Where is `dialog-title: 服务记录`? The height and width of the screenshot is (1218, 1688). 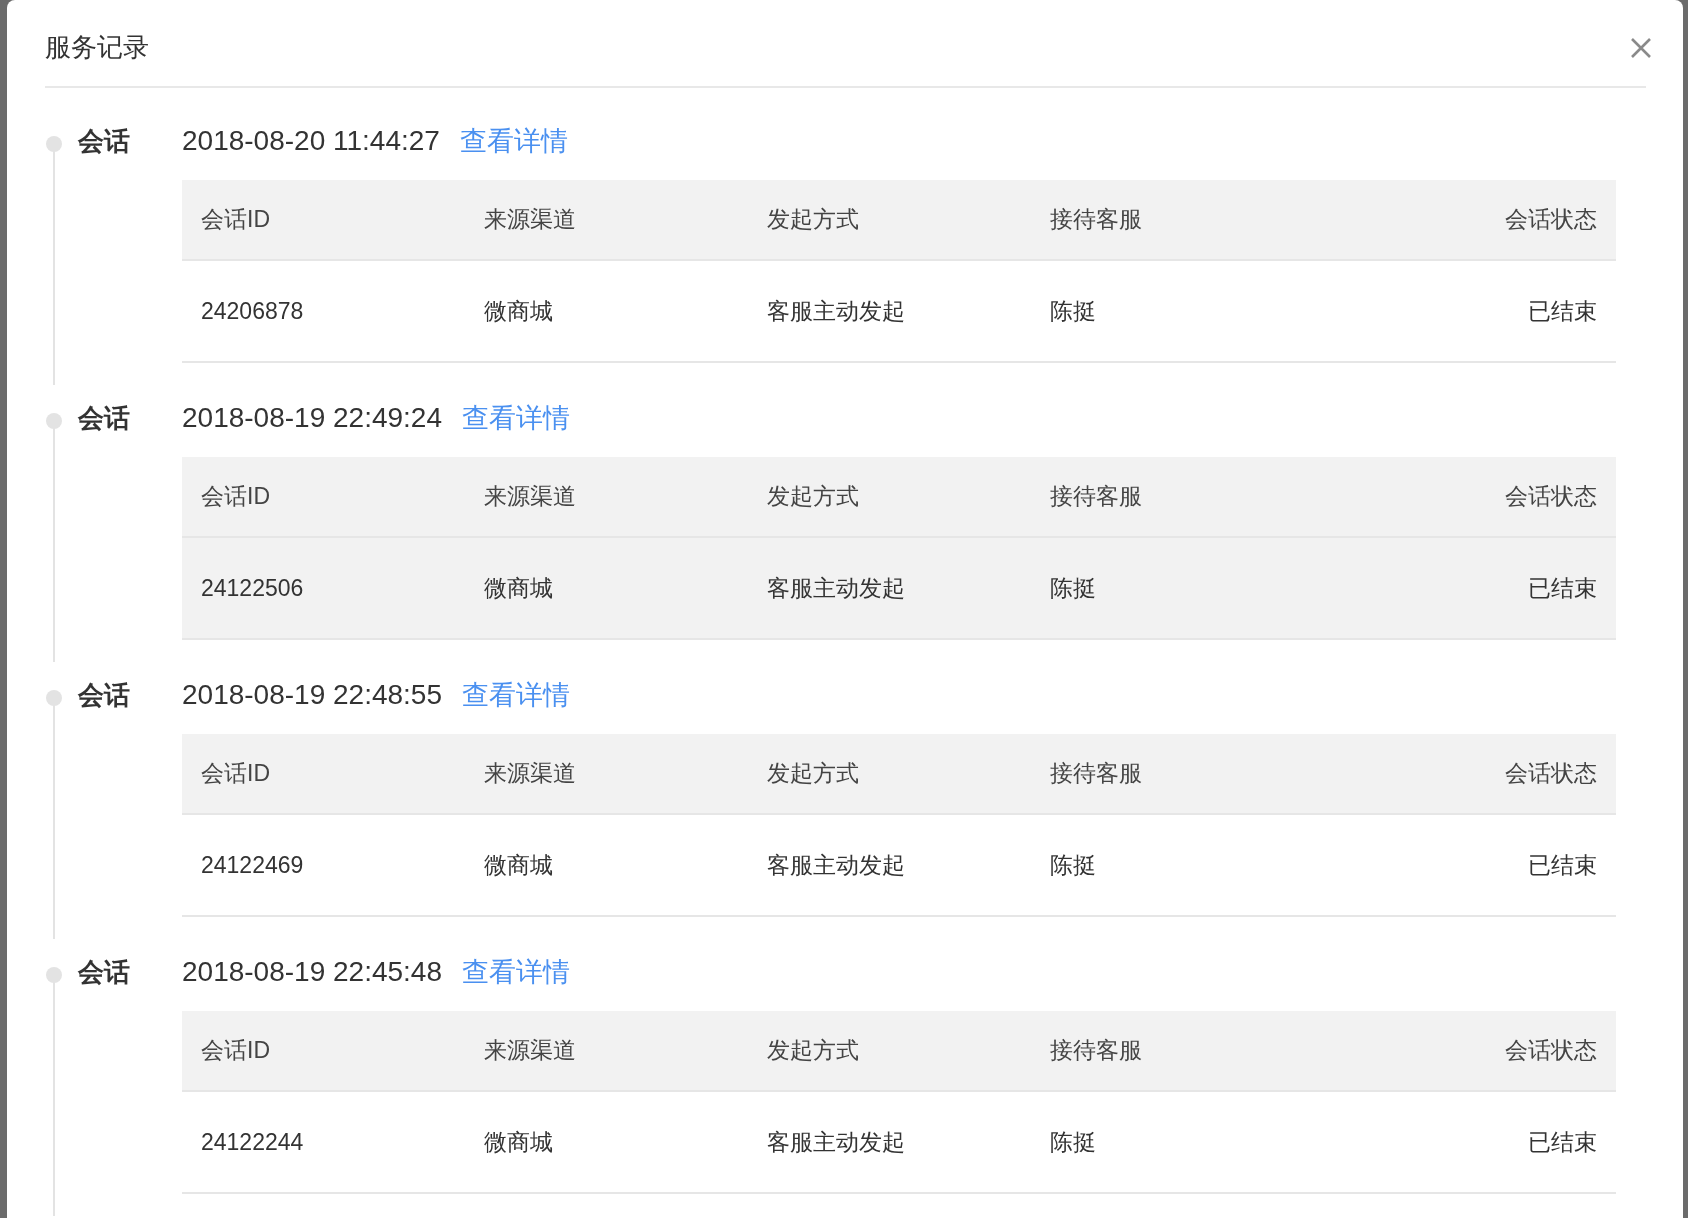
dialog-title: 服务记录 is located at coordinates (97, 47).